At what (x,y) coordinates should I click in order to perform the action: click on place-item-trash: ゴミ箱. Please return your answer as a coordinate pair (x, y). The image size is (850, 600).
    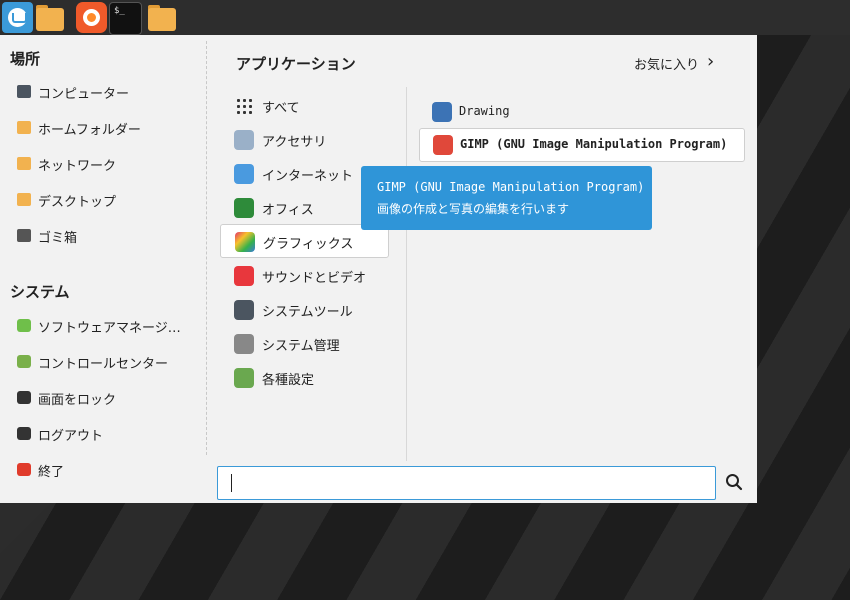
    Looking at the image, I should click on (103, 236).